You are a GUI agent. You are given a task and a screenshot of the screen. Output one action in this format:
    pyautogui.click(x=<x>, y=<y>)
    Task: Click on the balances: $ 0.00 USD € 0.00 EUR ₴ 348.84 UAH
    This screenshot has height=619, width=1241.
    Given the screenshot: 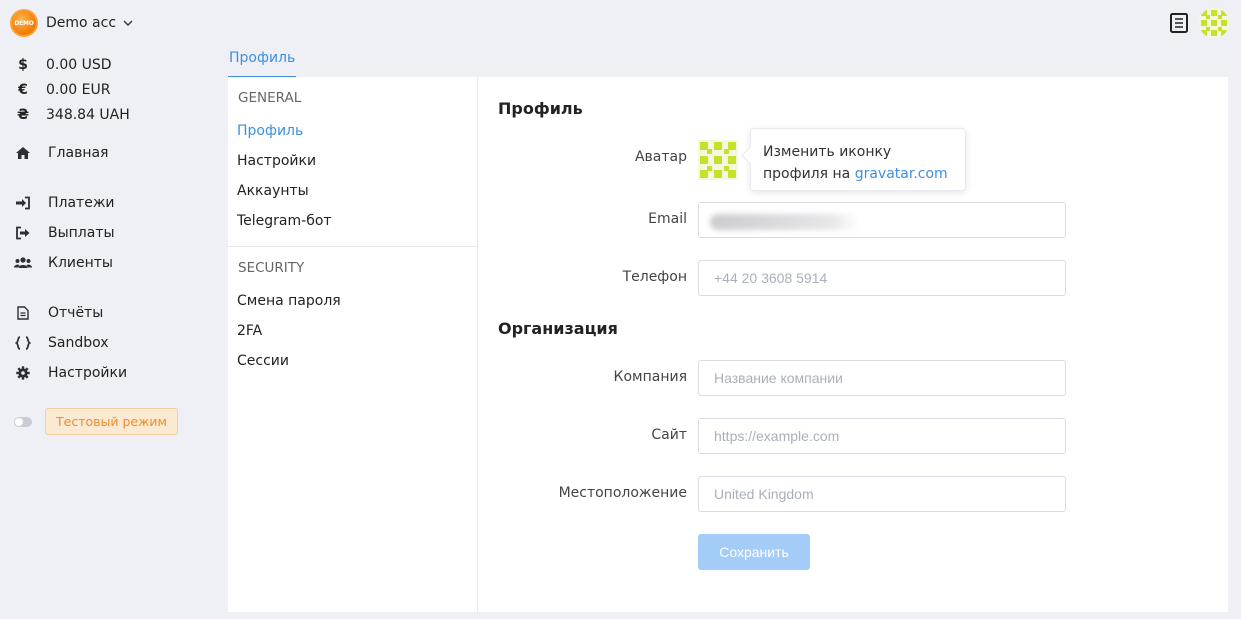 What is the action you would take?
    pyautogui.click(x=73, y=89)
    